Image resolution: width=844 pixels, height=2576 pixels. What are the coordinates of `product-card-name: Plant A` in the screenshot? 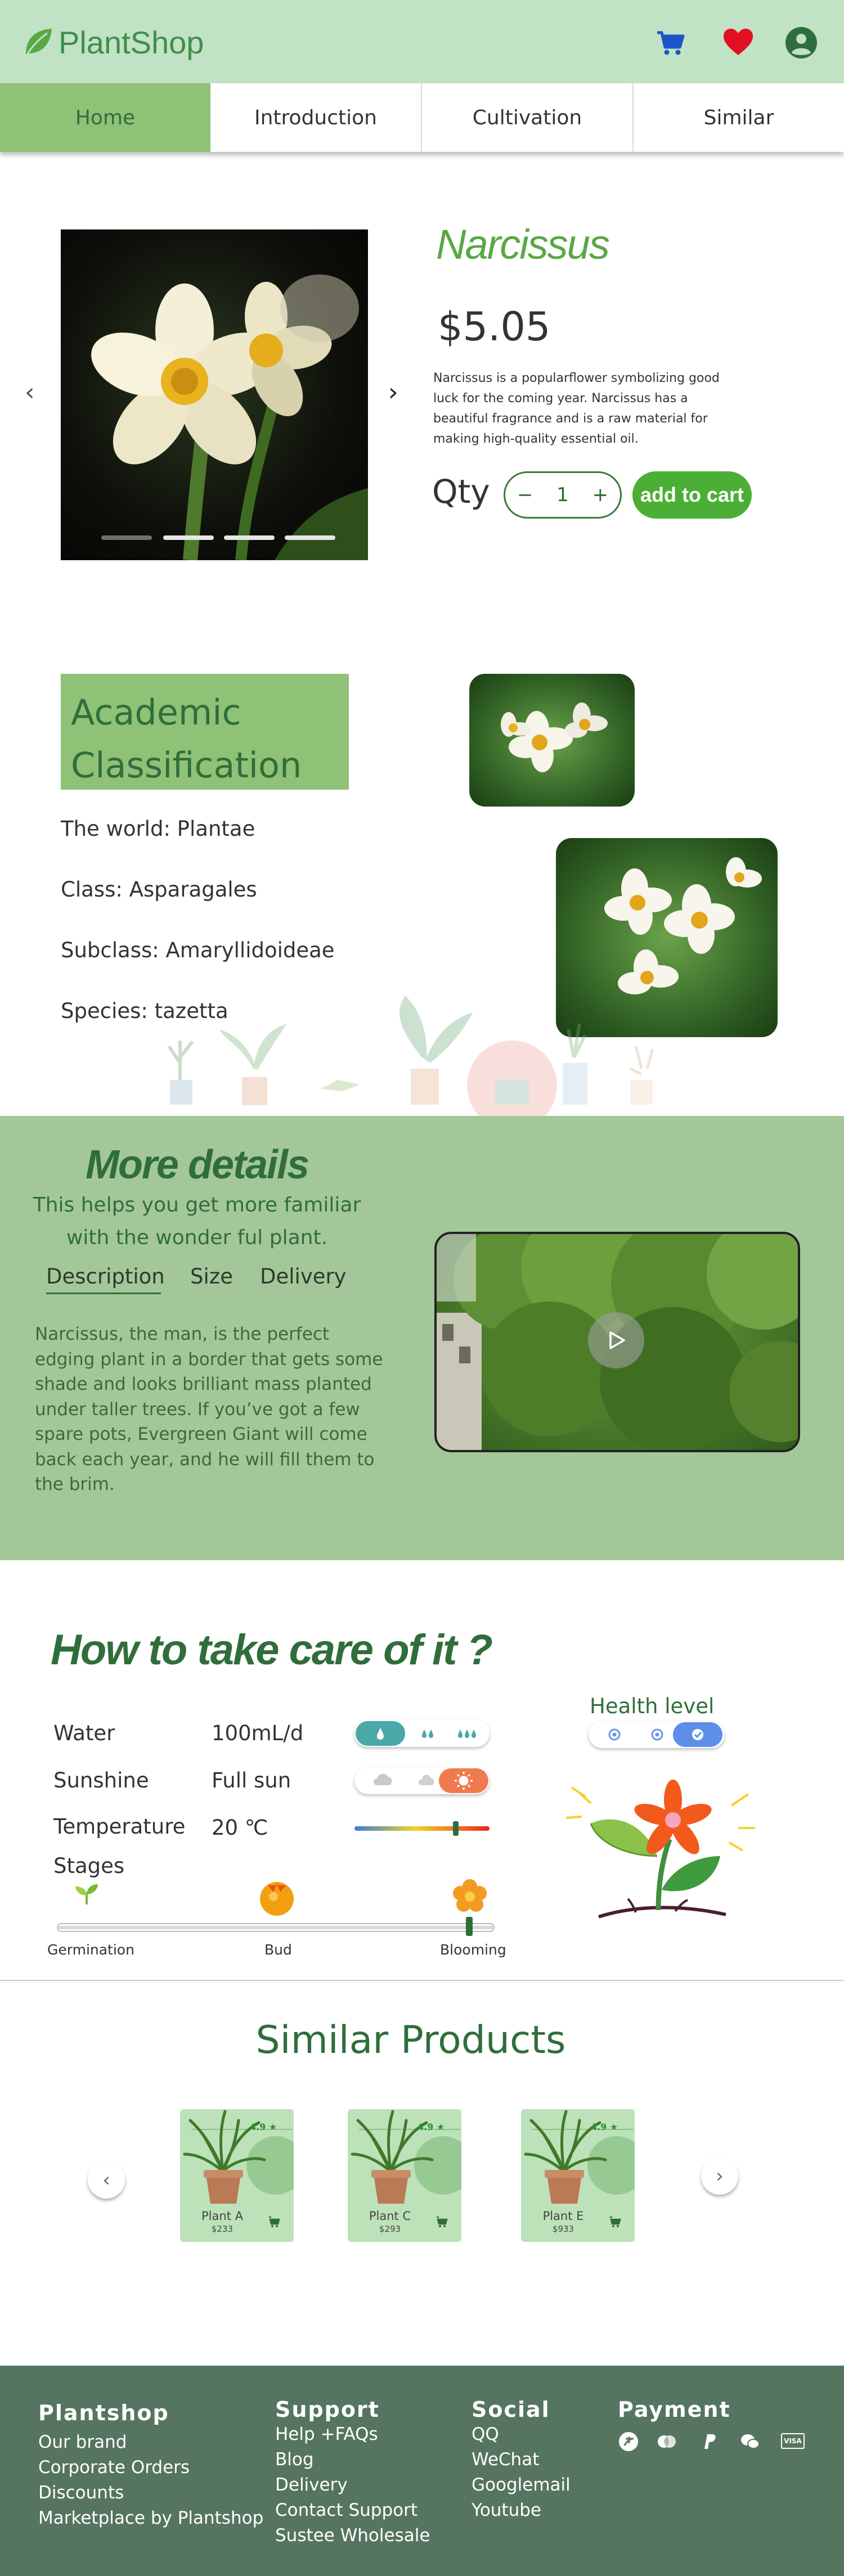 It's located at (222, 2216).